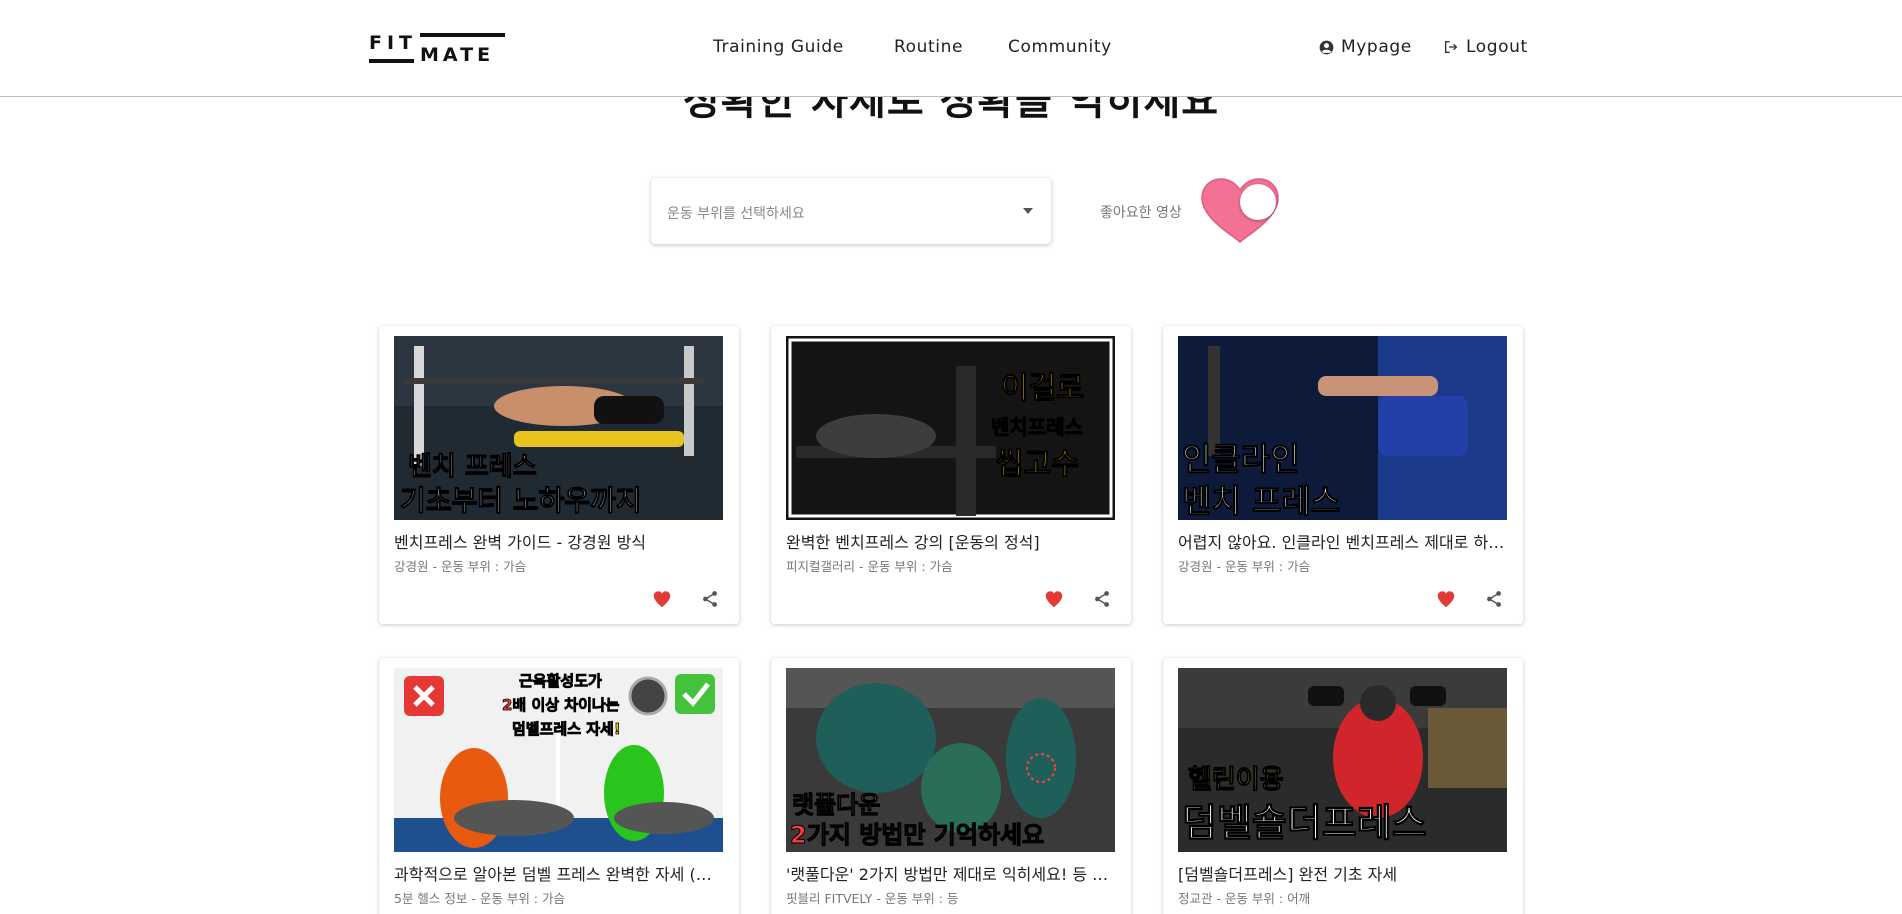  I want to click on video-title: 완벽한 벤치프레스 강의 [운동의 정석], so click(950, 541).